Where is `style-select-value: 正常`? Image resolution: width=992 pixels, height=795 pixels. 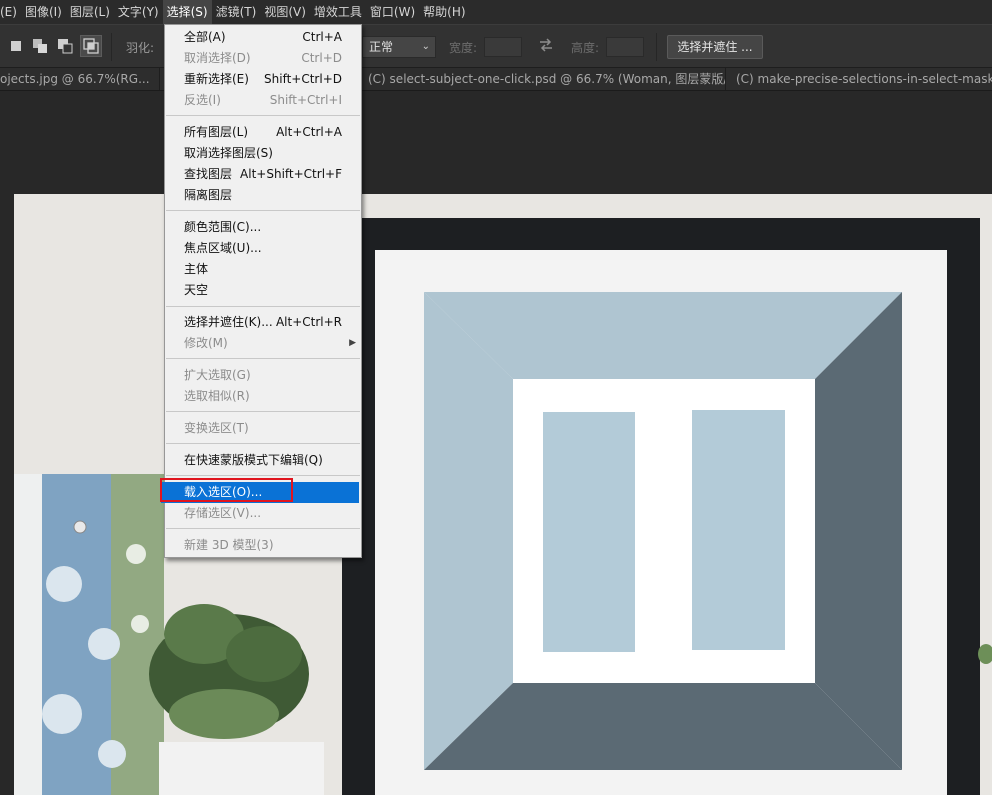 style-select-value: 正常 is located at coordinates (381, 47).